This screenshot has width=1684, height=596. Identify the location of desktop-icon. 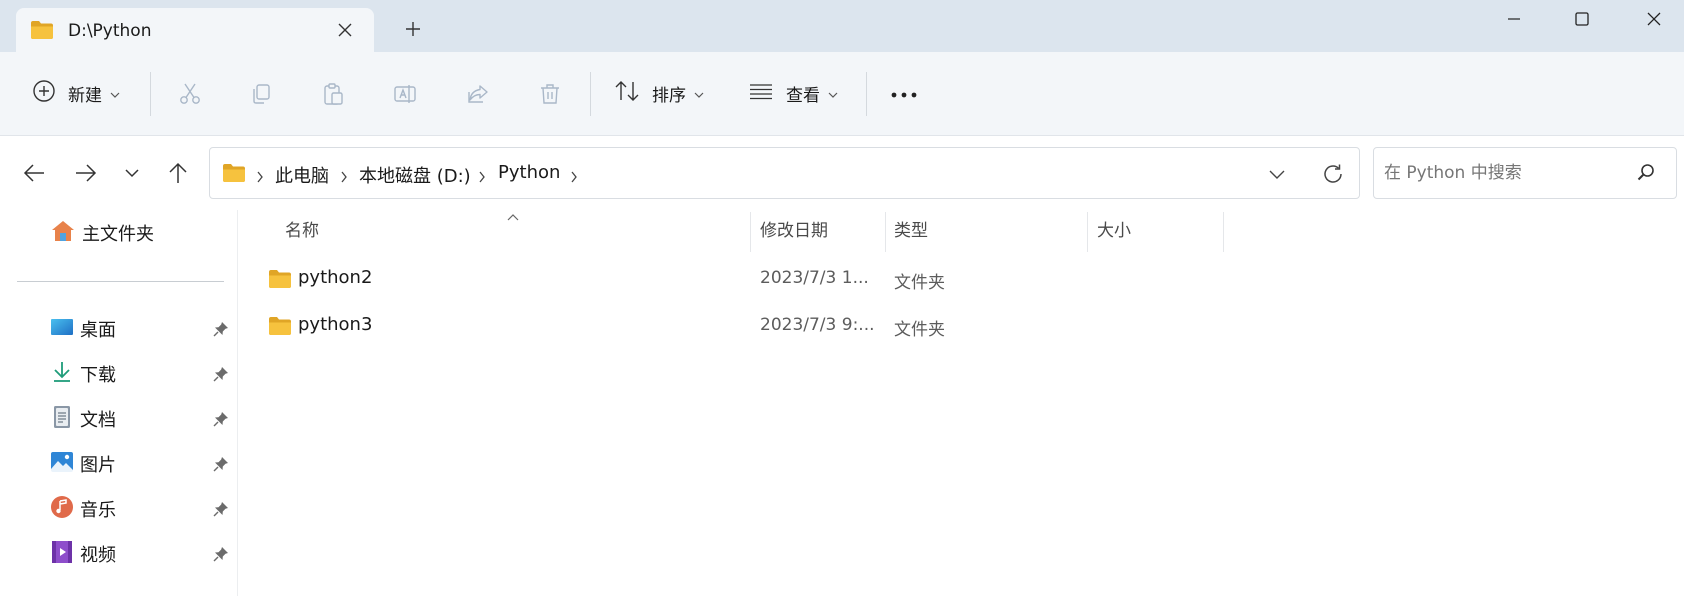
(62, 329).